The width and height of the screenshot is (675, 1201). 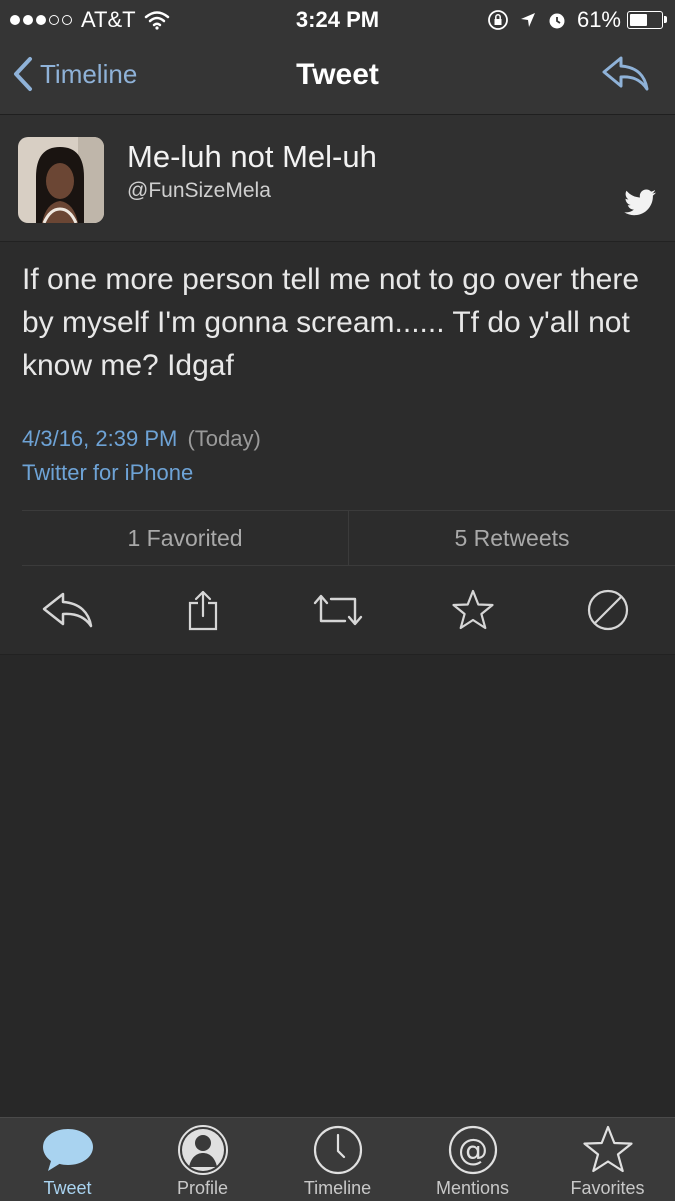 What do you see at coordinates (99, 438) in the screenshot?
I see `tweet-timestamp: 4/3/16, 2:39 PM` at bounding box center [99, 438].